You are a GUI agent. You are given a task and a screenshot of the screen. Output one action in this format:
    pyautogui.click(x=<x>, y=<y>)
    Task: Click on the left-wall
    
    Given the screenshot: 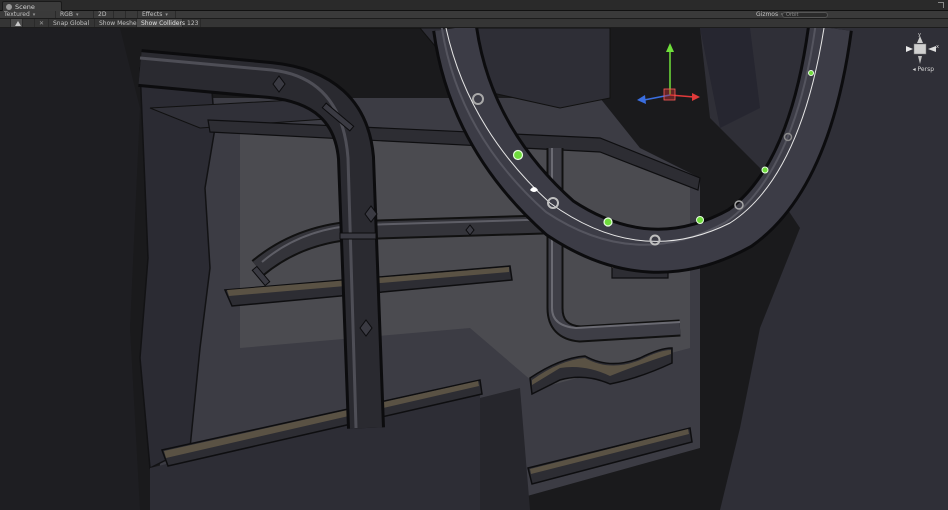 What is the action you would take?
    pyautogui.click(x=70, y=269)
    